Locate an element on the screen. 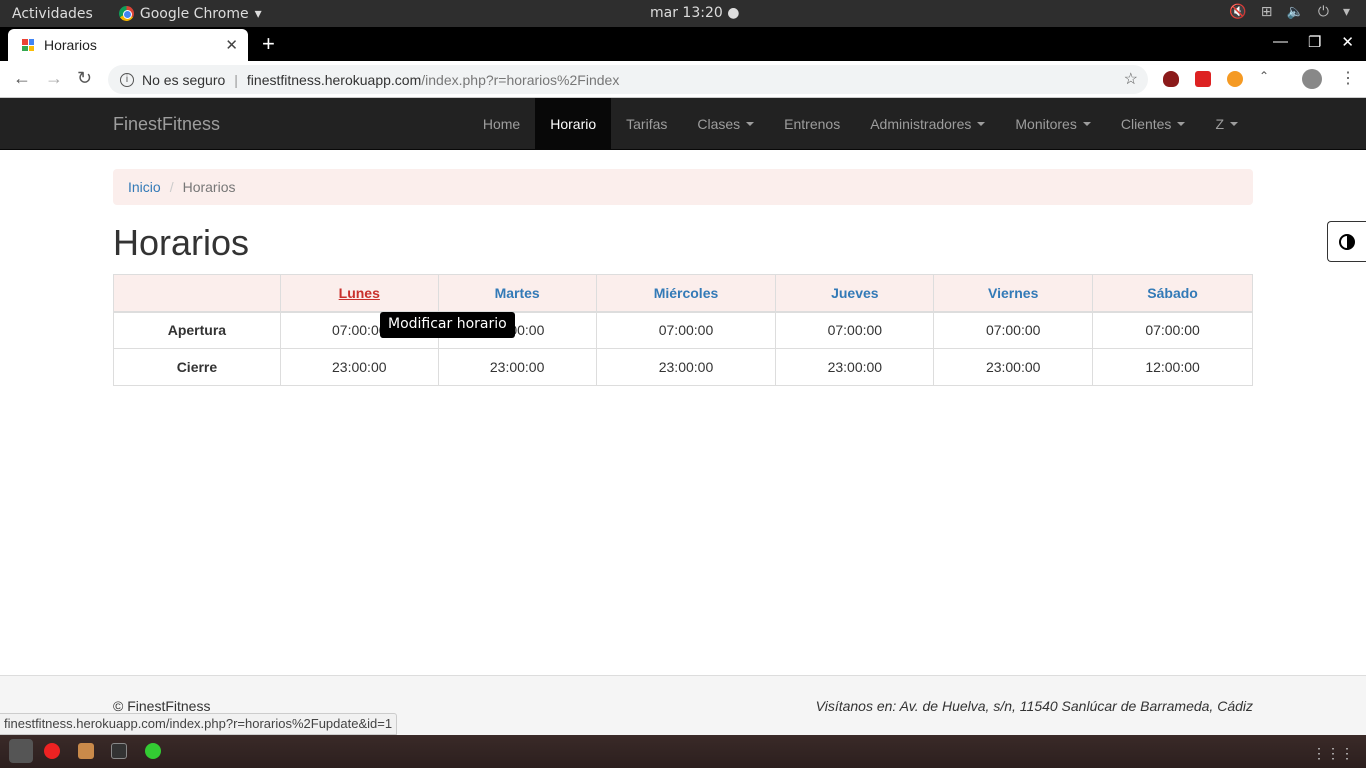 The width and height of the screenshot is (1366, 768). taskbar: ⋮⋮⋮ is located at coordinates (683, 751).